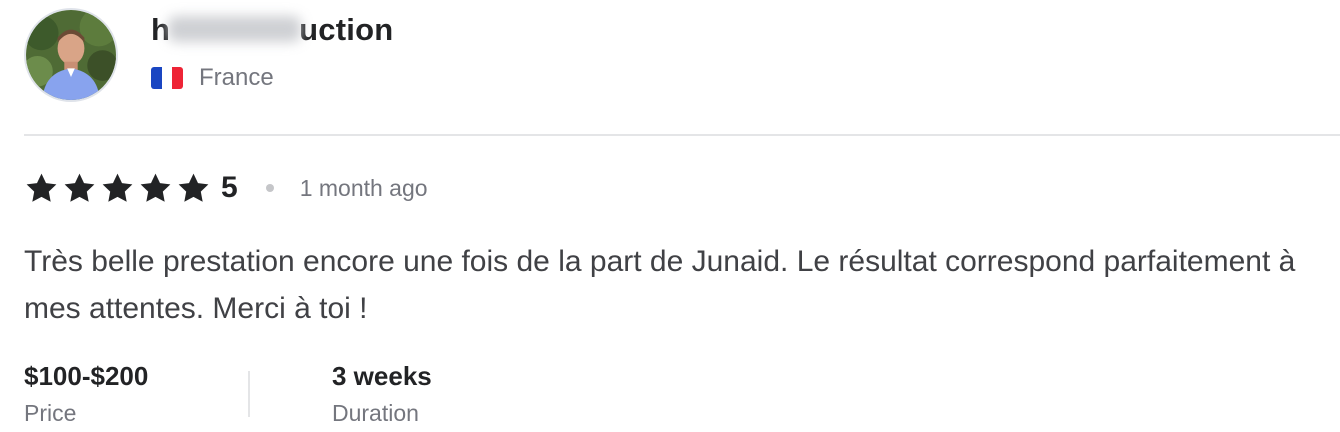  Describe the element at coordinates (269, 188) in the screenshot. I see `separator-dot` at that location.